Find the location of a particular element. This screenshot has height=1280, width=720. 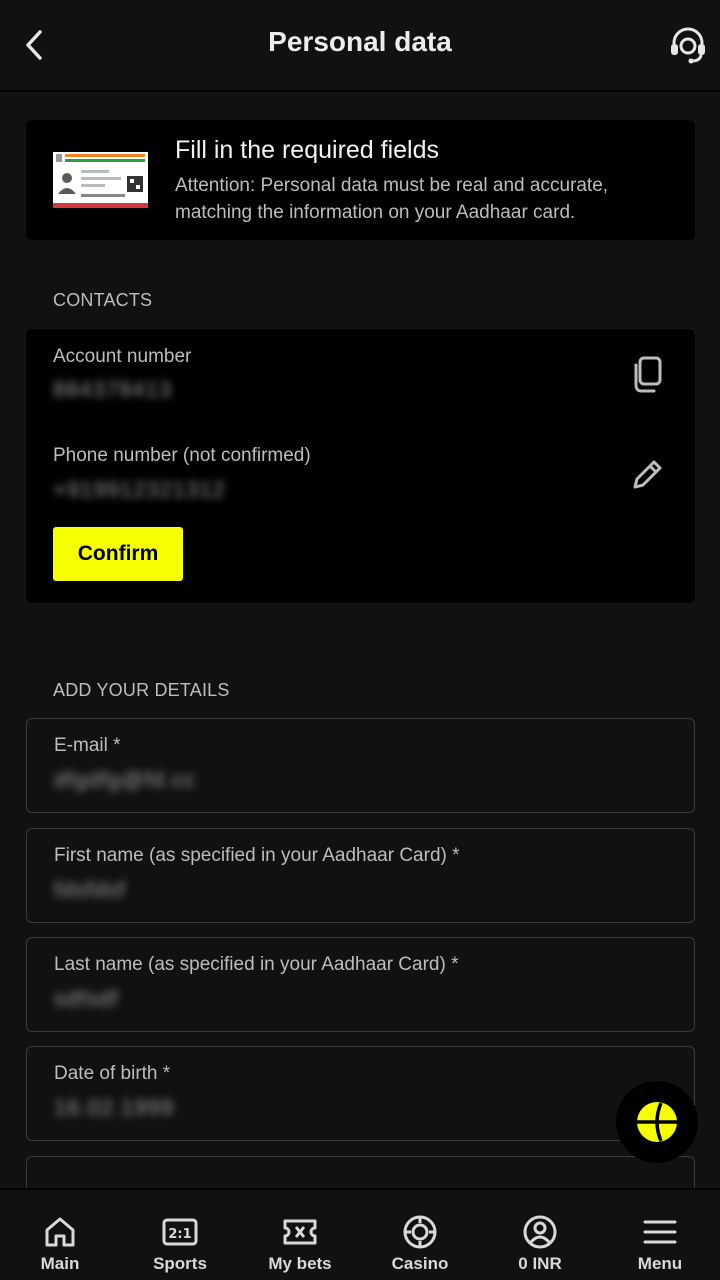

home-icon is located at coordinates (60, 1232).